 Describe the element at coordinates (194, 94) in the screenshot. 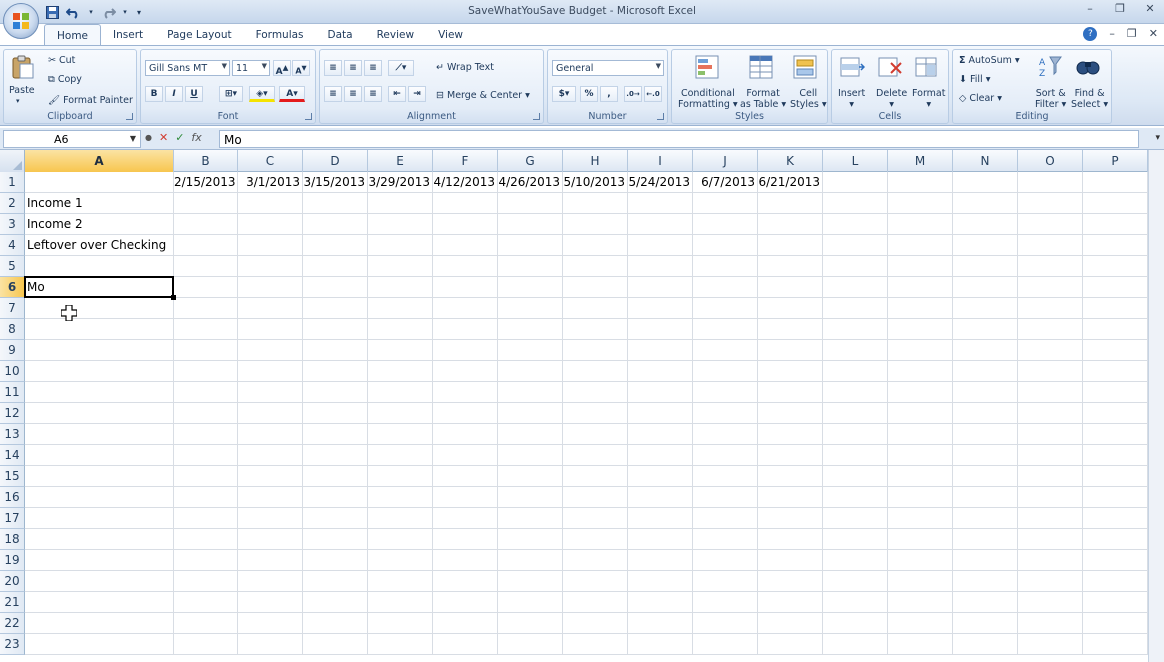

I see `underline-button: U` at that location.